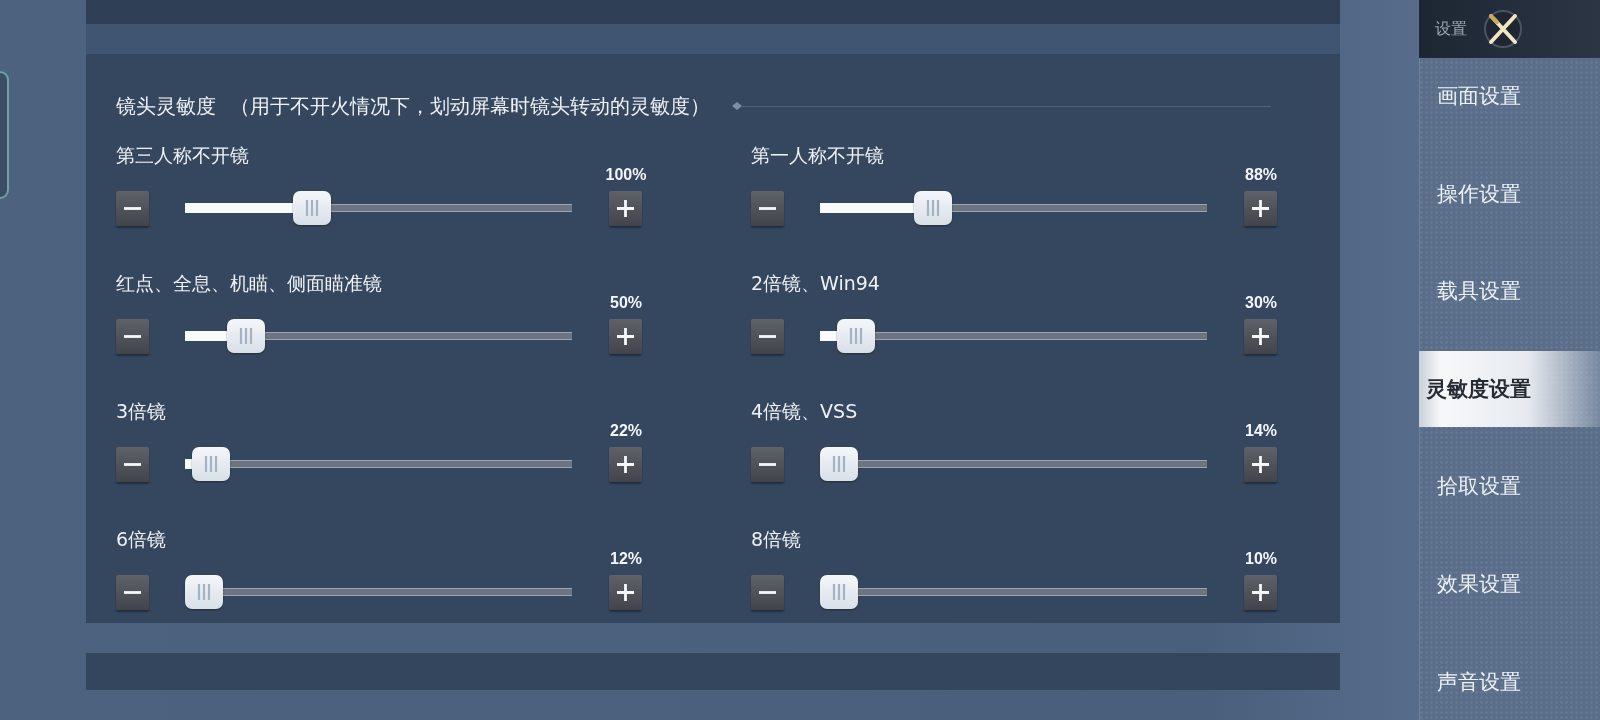 This screenshot has height=720, width=1600. I want to click on section-note: （用于不开火情况下，划动屏幕时镜头转动的灵敏度）, so click(470, 106).